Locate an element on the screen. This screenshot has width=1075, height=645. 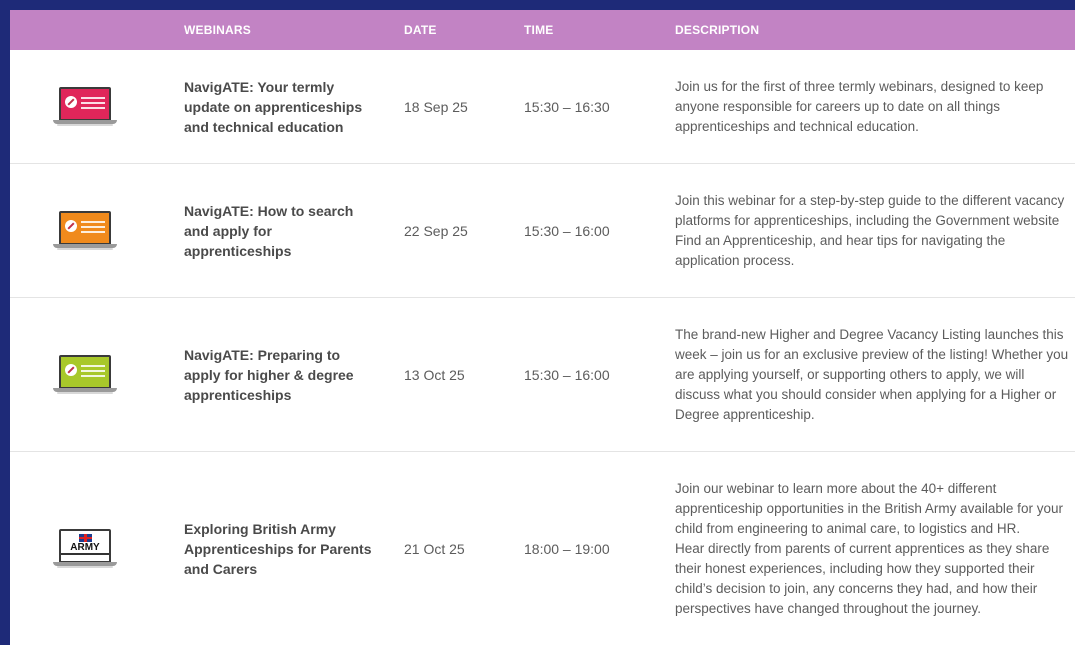
header-time: TIME is located at coordinates (539, 30).